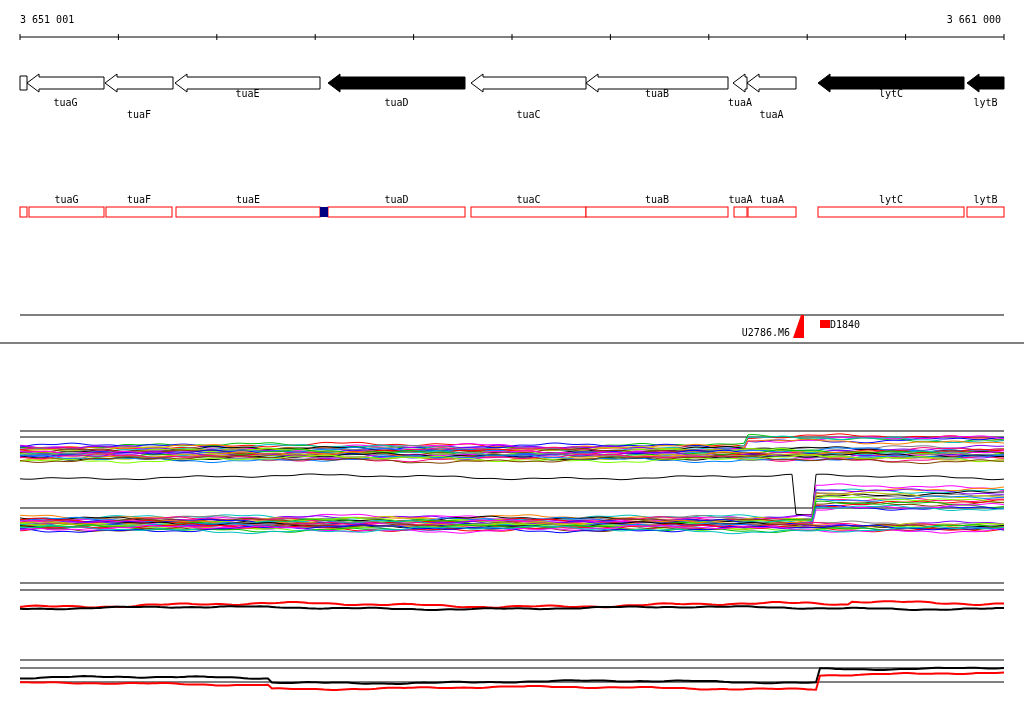 The image size is (1024, 714). Describe the element at coordinates (765, 332) in the screenshot. I see `marker-label: U2786.M6` at that location.